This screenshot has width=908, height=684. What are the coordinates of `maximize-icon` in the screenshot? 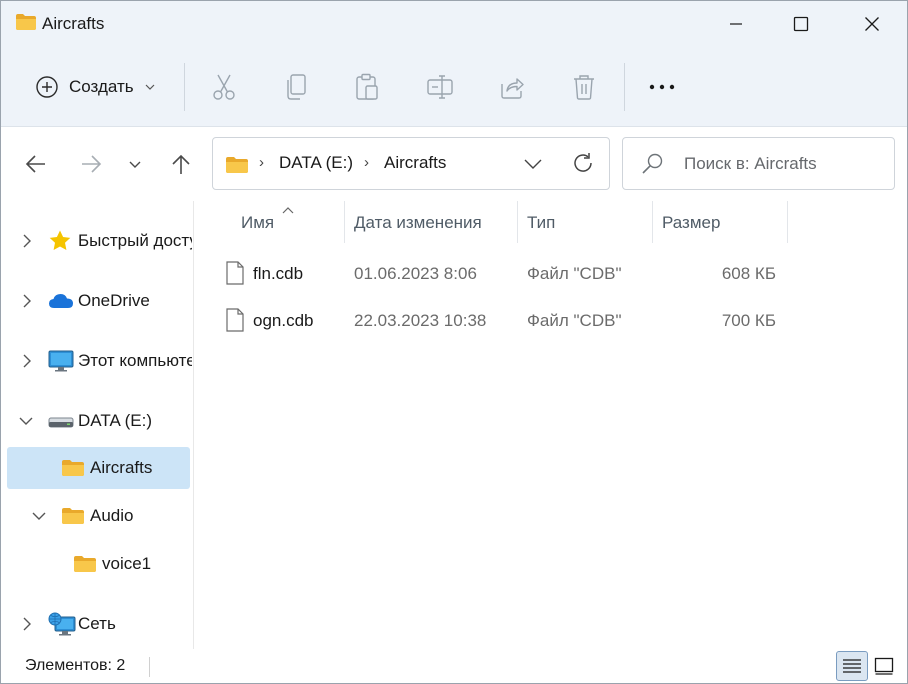 It's located at (801, 24).